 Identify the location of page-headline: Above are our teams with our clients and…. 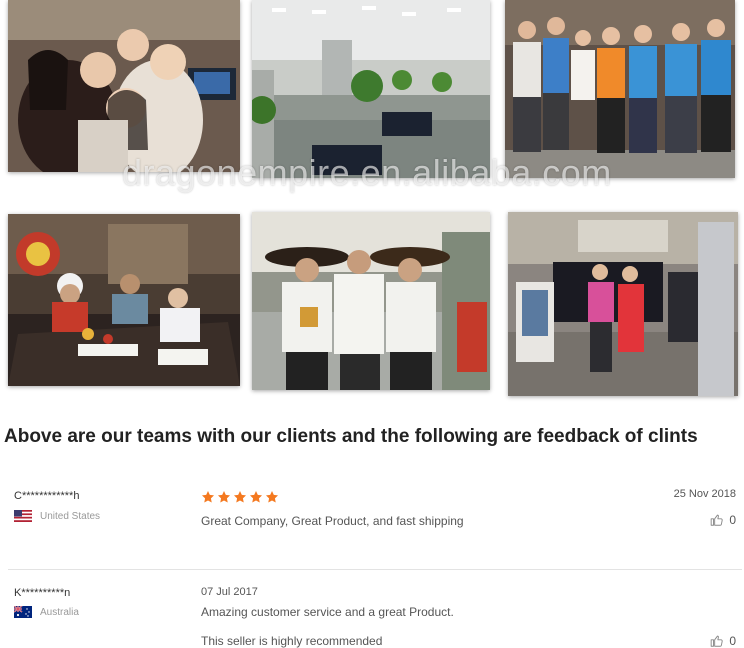
(351, 436).